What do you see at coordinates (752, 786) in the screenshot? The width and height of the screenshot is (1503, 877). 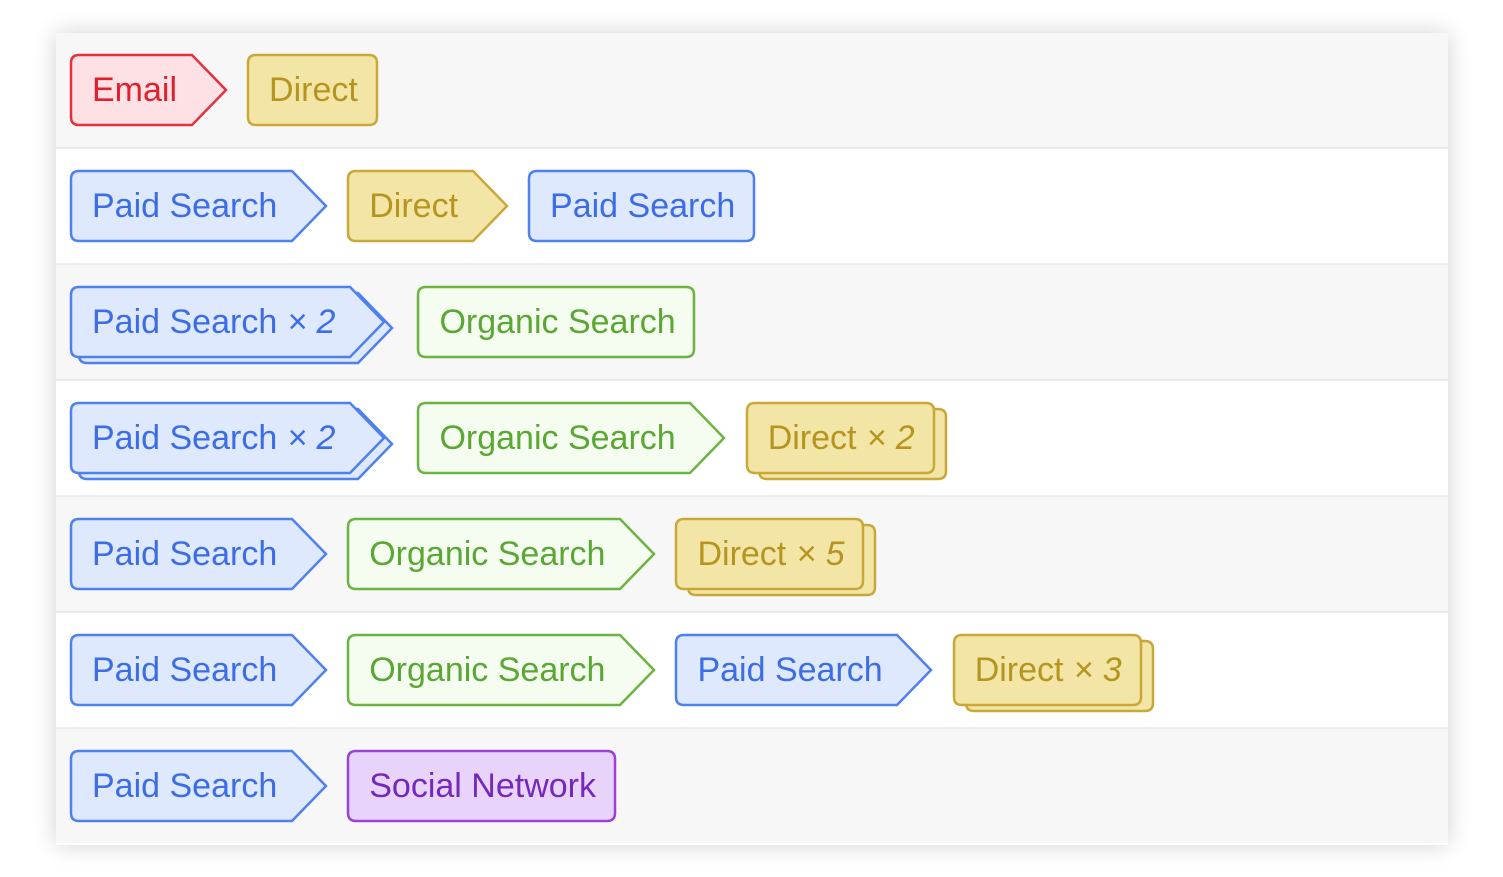 I see `path-row: Paid Search Social Network` at bounding box center [752, 786].